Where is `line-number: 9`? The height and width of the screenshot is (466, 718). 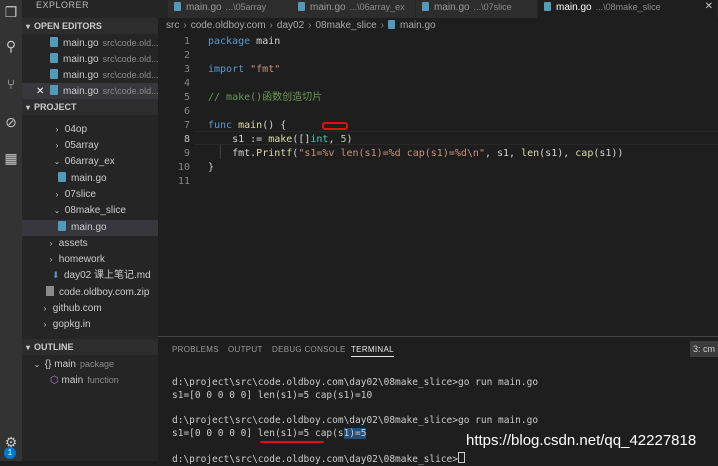 line-number: 9 is located at coordinates (186, 153).